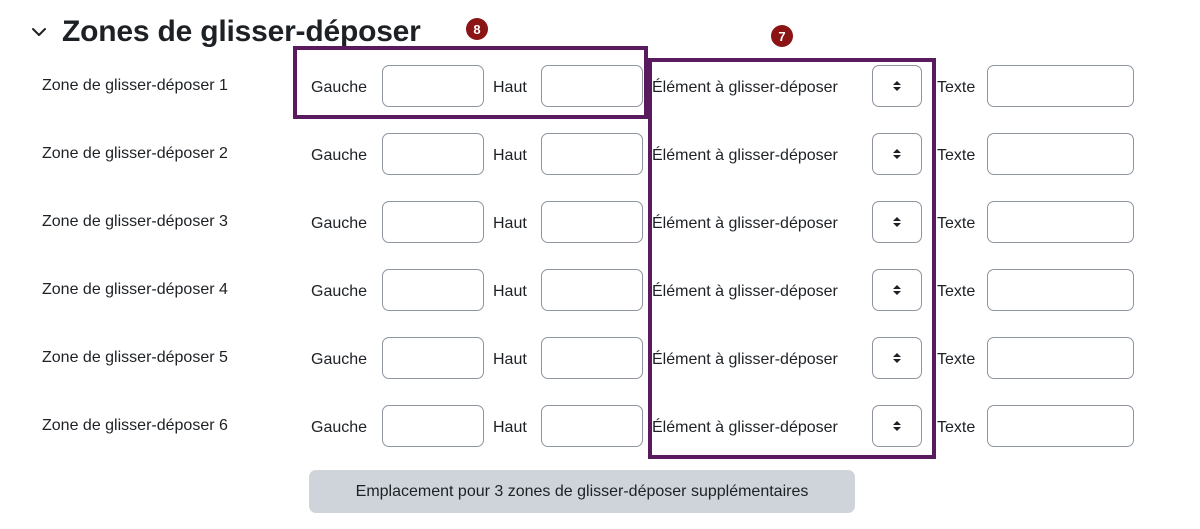  Describe the element at coordinates (135, 221) in the screenshot. I see `dropzone-label: Zone de glisser-déposer 3` at that location.